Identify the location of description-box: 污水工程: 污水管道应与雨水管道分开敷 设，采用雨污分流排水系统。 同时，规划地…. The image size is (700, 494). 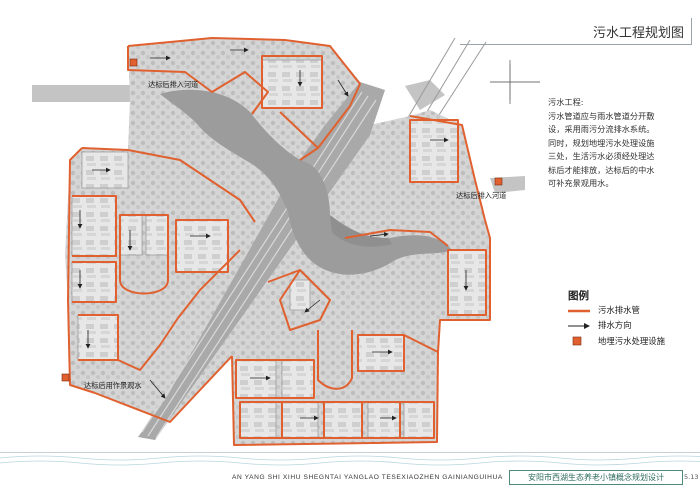
(621, 143).